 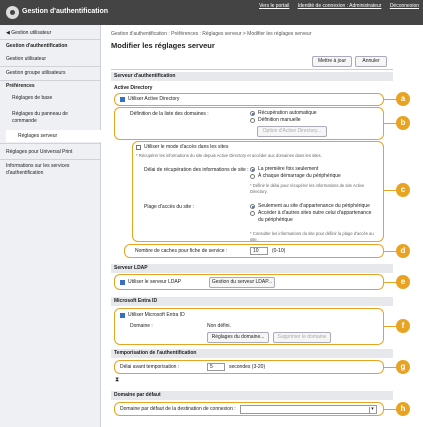 I want to click on sidebar-section-auth: Gestion d'authentification, so click(x=37, y=46).